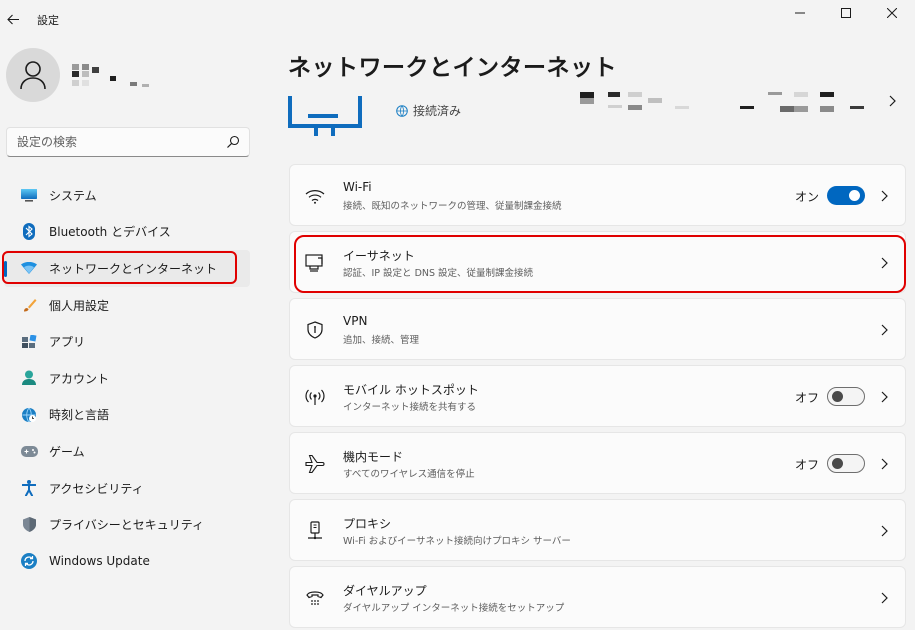  Describe the element at coordinates (315, 598) in the screenshot. I see `dialup-icon` at that location.